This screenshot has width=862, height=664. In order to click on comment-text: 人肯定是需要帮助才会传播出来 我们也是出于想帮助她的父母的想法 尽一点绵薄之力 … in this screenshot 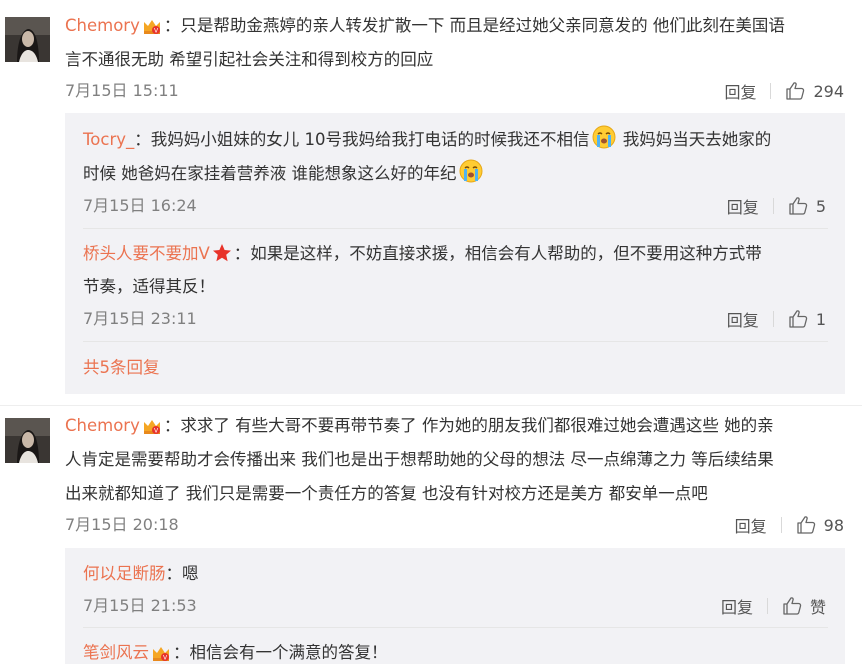, I will do `click(419, 460)`.